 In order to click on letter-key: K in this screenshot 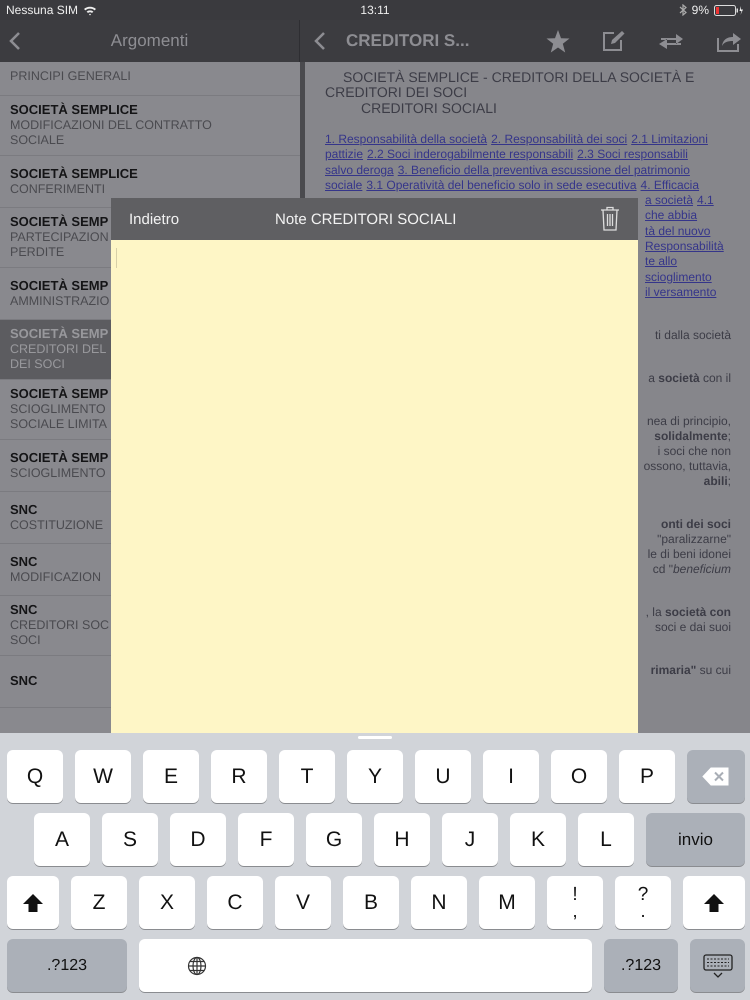, I will do `click(538, 839)`.